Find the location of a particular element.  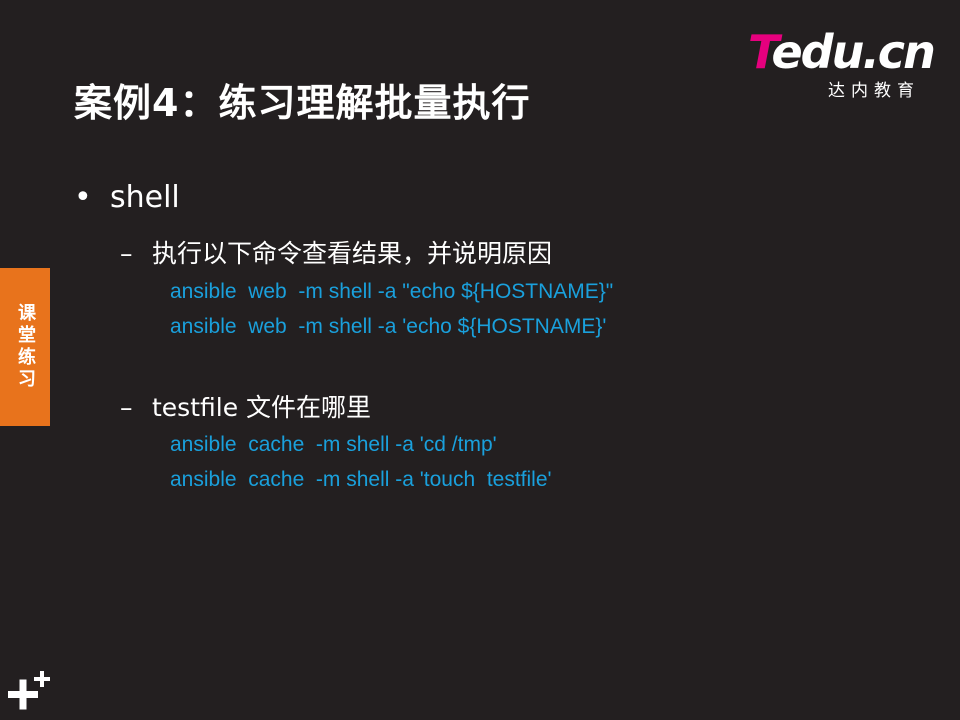

subitem-heading-1: – 执行以下命令查看结果，并说明原因 is located at coordinates (336, 252).